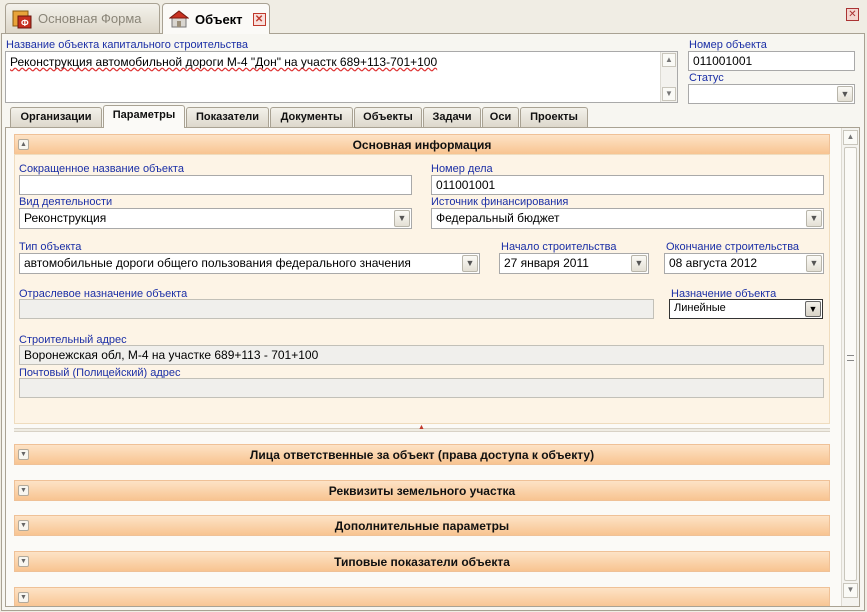 The width and height of the screenshot is (867, 612). Describe the element at coordinates (462, 169) in the screenshot. I see `case-number-label: Номер дела` at that location.